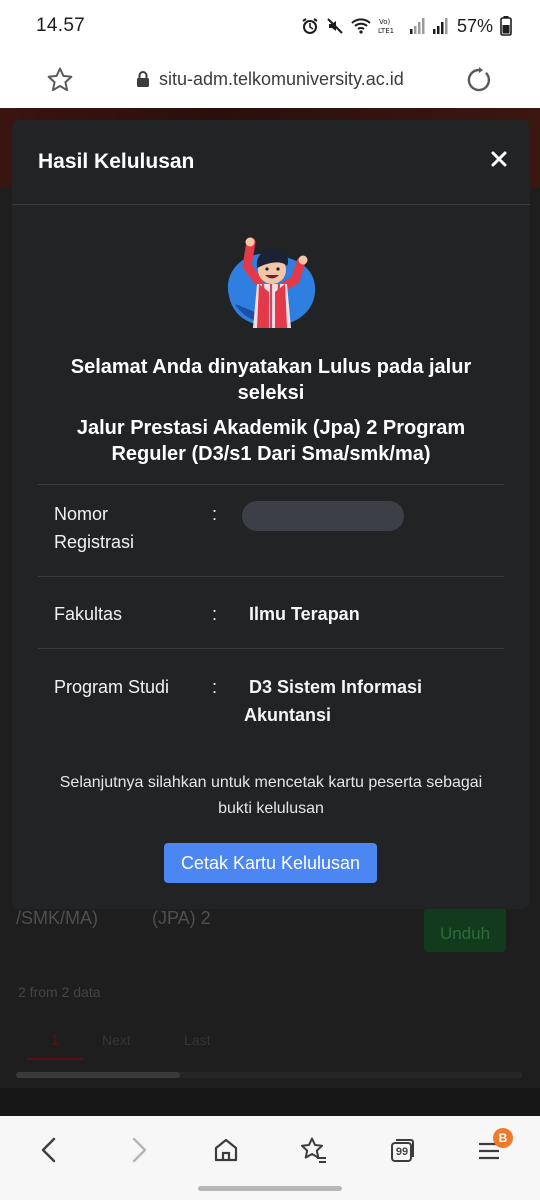 This screenshot has width=540, height=1200. What do you see at coordinates (269, 1075) in the screenshot?
I see `horizontal-scrollbar` at bounding box center [269, 1075].